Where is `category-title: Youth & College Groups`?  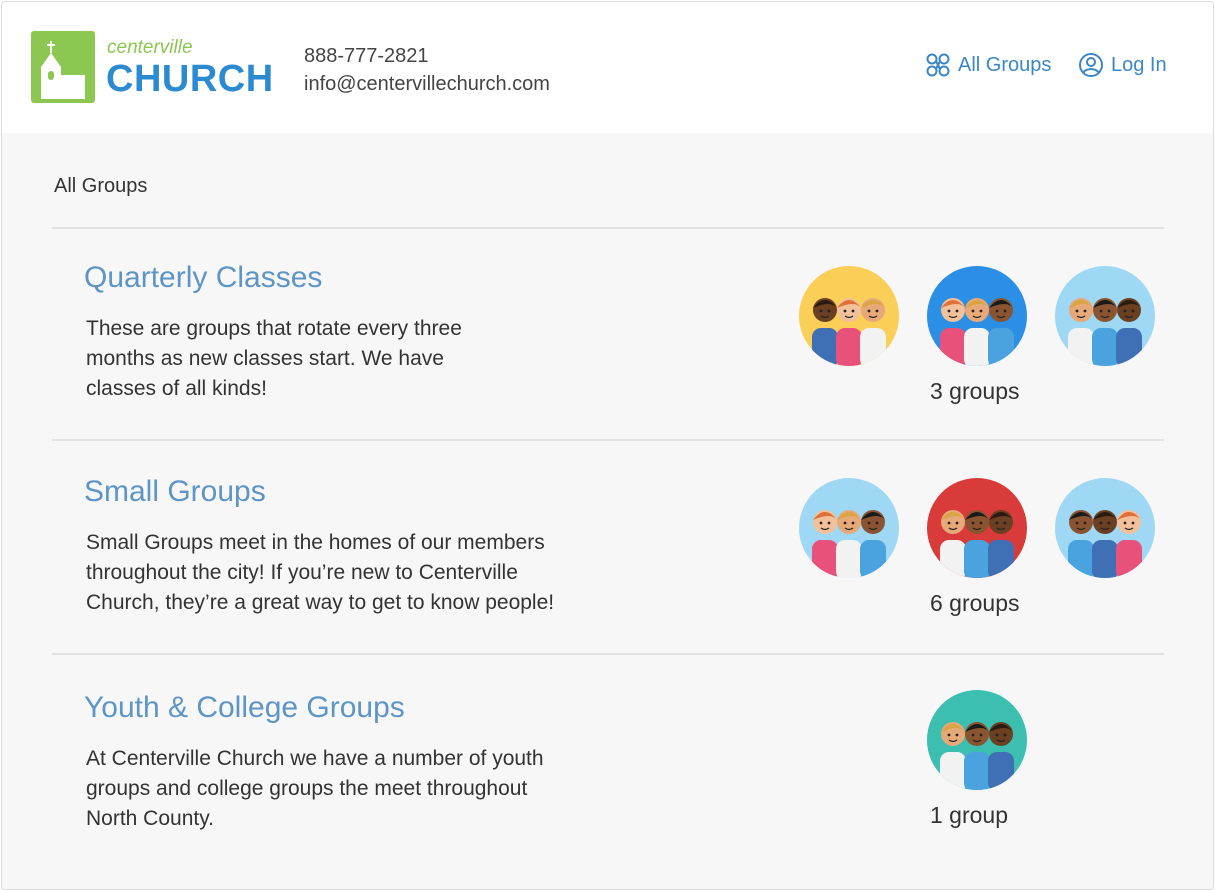 category-title: Youth & College Groups is located at coordinates (244, 708).